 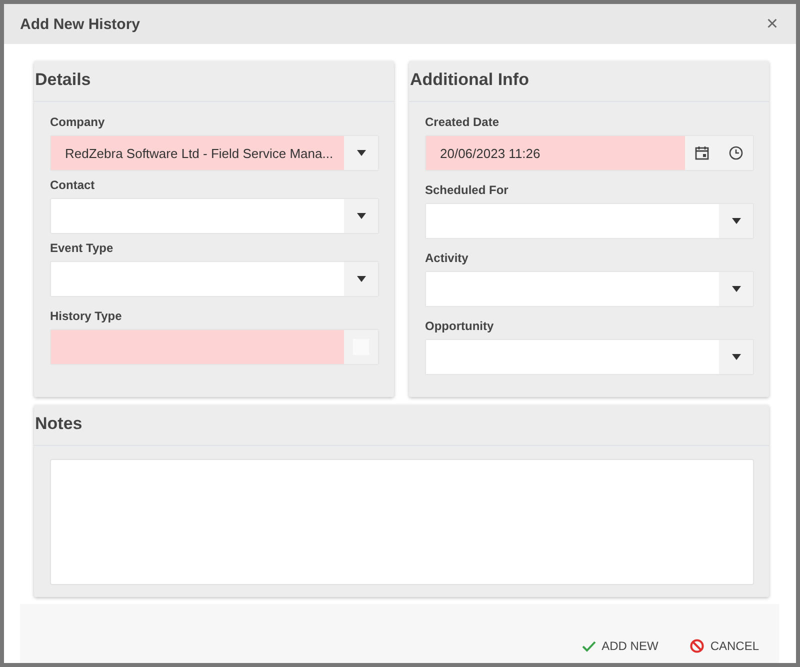 What do you see at coordinates (214, 81) in the screenshot?
I see `panel-title: Details` at bounding box center [214, 81].